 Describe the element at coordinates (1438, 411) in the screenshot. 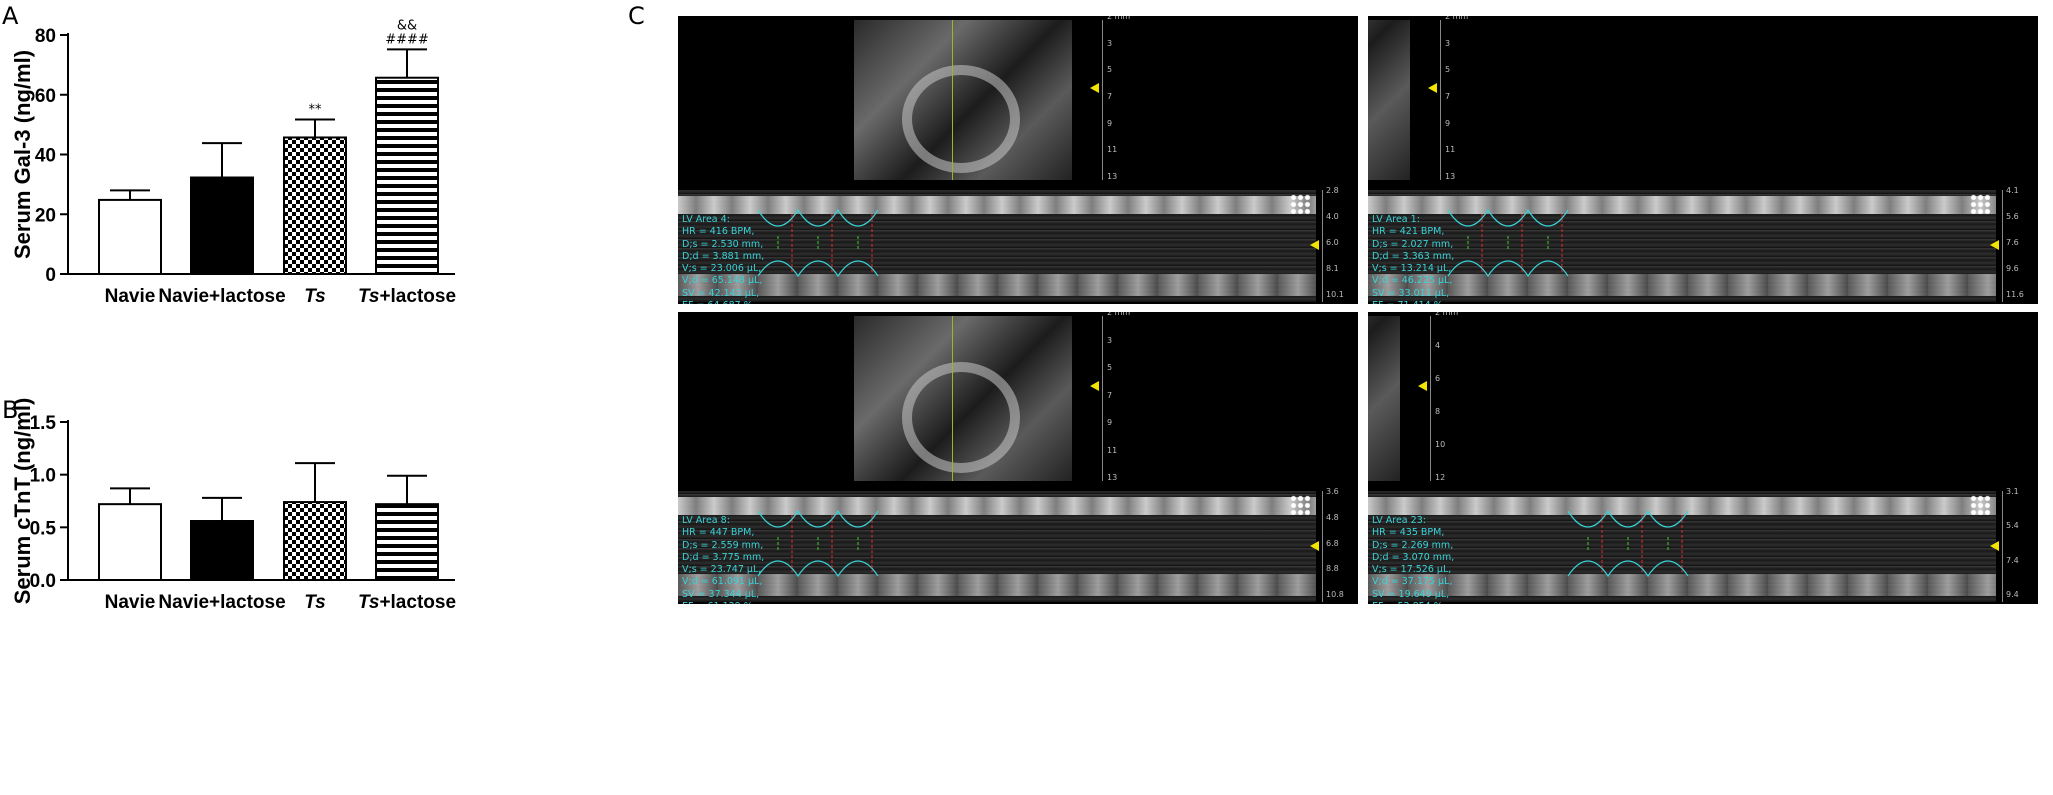

I see `depth-scale-label: 8` at that location.